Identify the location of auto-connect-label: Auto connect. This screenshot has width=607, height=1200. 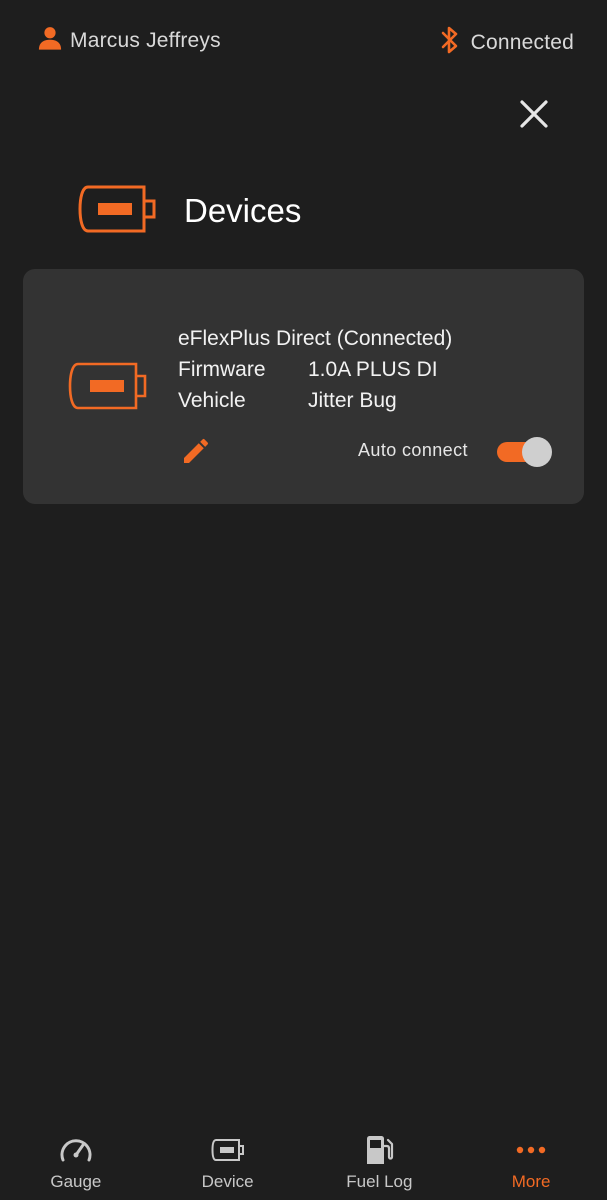
(413, 450).